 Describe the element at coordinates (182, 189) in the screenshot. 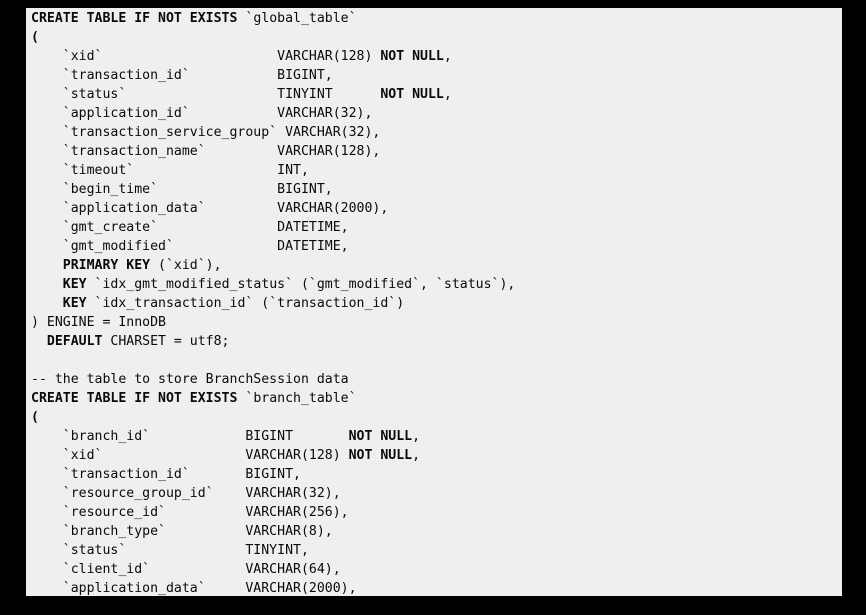

I see `code-text: `begin_time` BIGINT,` at that location.